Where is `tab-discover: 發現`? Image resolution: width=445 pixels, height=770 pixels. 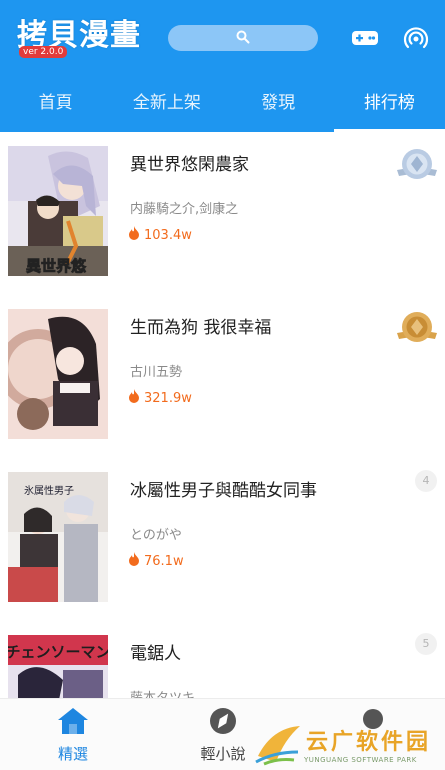
tab-discover: 發現 is located at coordinates (278, 106).